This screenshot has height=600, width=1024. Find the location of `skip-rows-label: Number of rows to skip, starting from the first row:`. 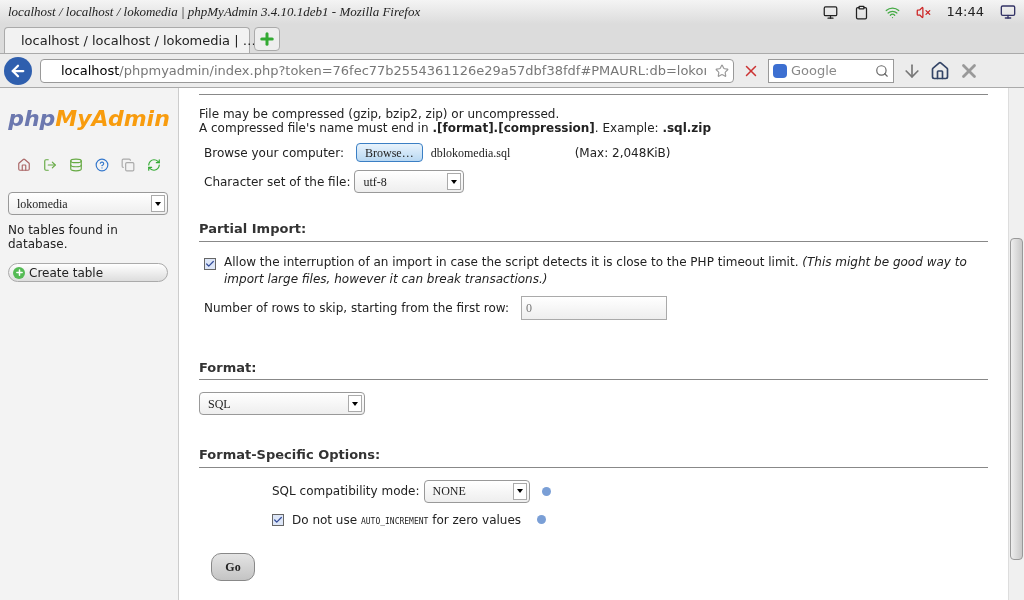

skip-rows-label: Number of rows to skip, starting from the first row: is located at coordinates (356, 308).